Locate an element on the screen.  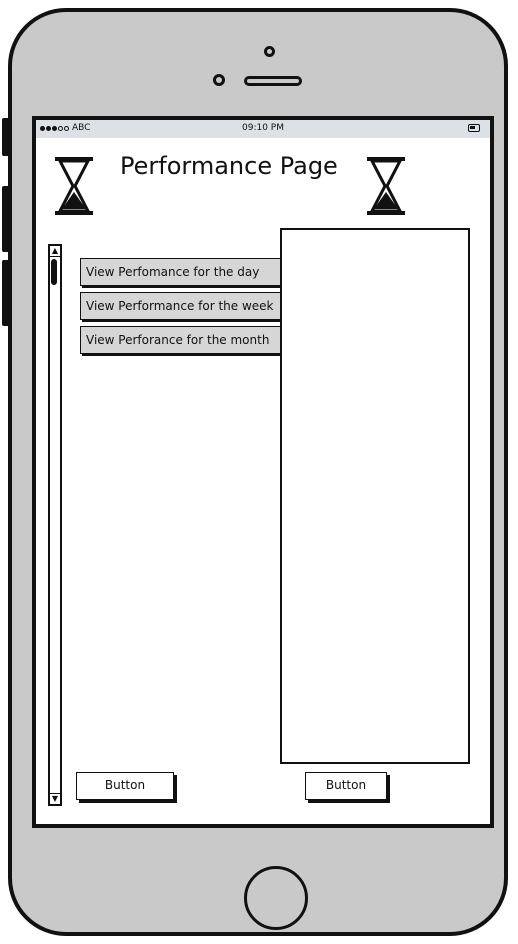
proximity-sensor is located at coordinates (219, 80).